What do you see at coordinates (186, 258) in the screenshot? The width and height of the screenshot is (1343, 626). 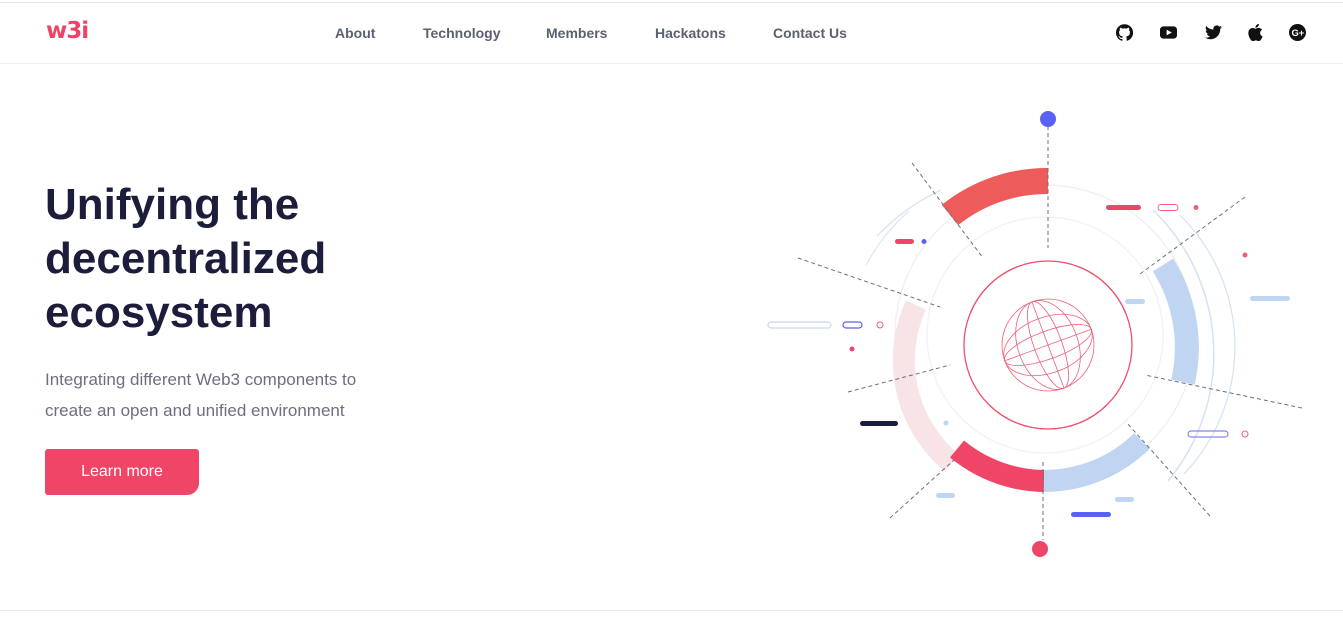 I see `hero-title-line-2: decentralized` at bounding box center [186, 258].